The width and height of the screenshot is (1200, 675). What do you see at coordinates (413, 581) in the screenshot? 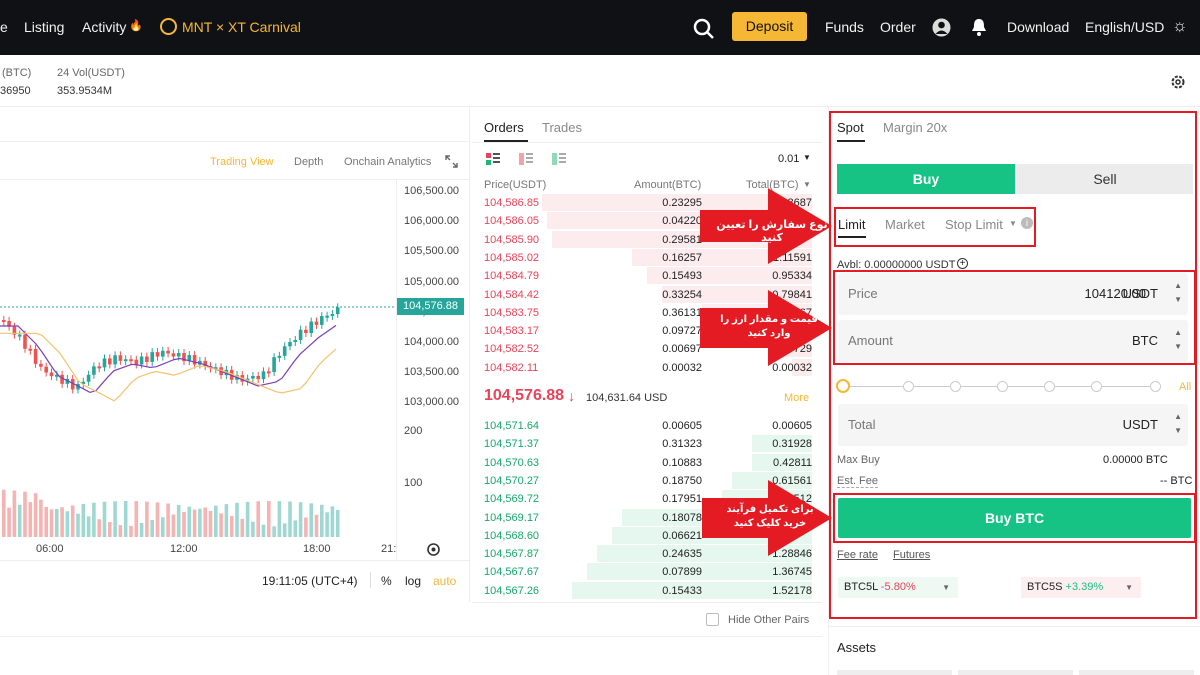
I see `log-toggle: log` at bounding box center [413, 581].